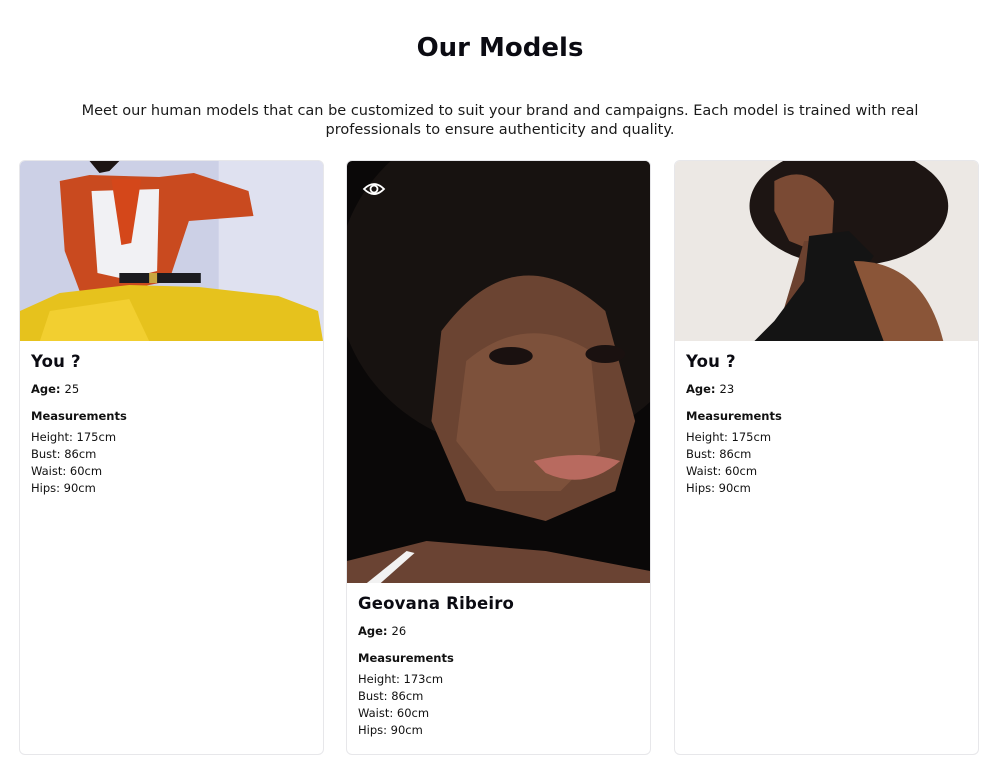 The width and height of the screenshot is (1000, 768). What do you see at coordinates (399, 631) in the screenshot?
I see `age-value: 26` at bounding box center [399, 631].